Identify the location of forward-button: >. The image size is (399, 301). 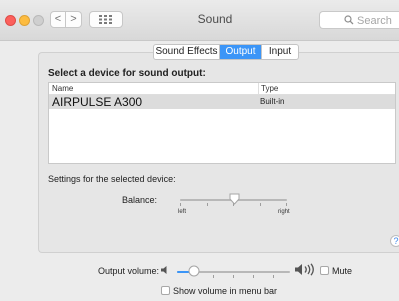
(74, 19).